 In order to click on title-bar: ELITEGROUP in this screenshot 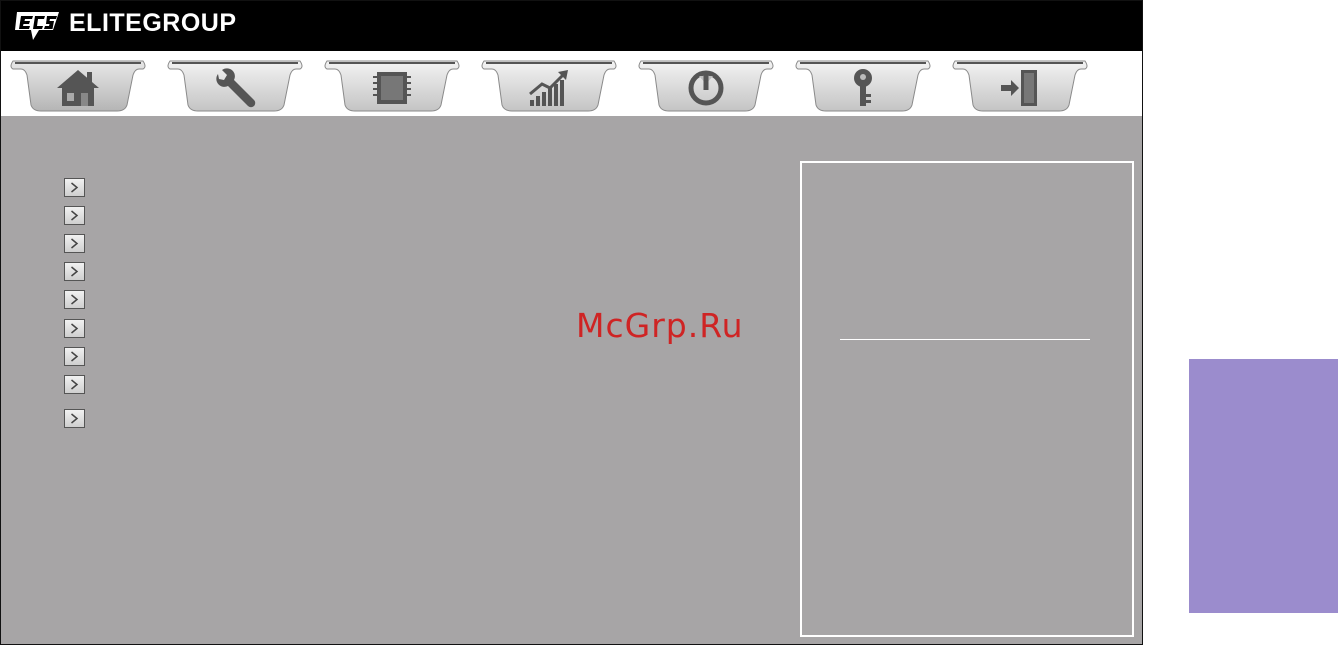, I will do `click(571, 26)`.